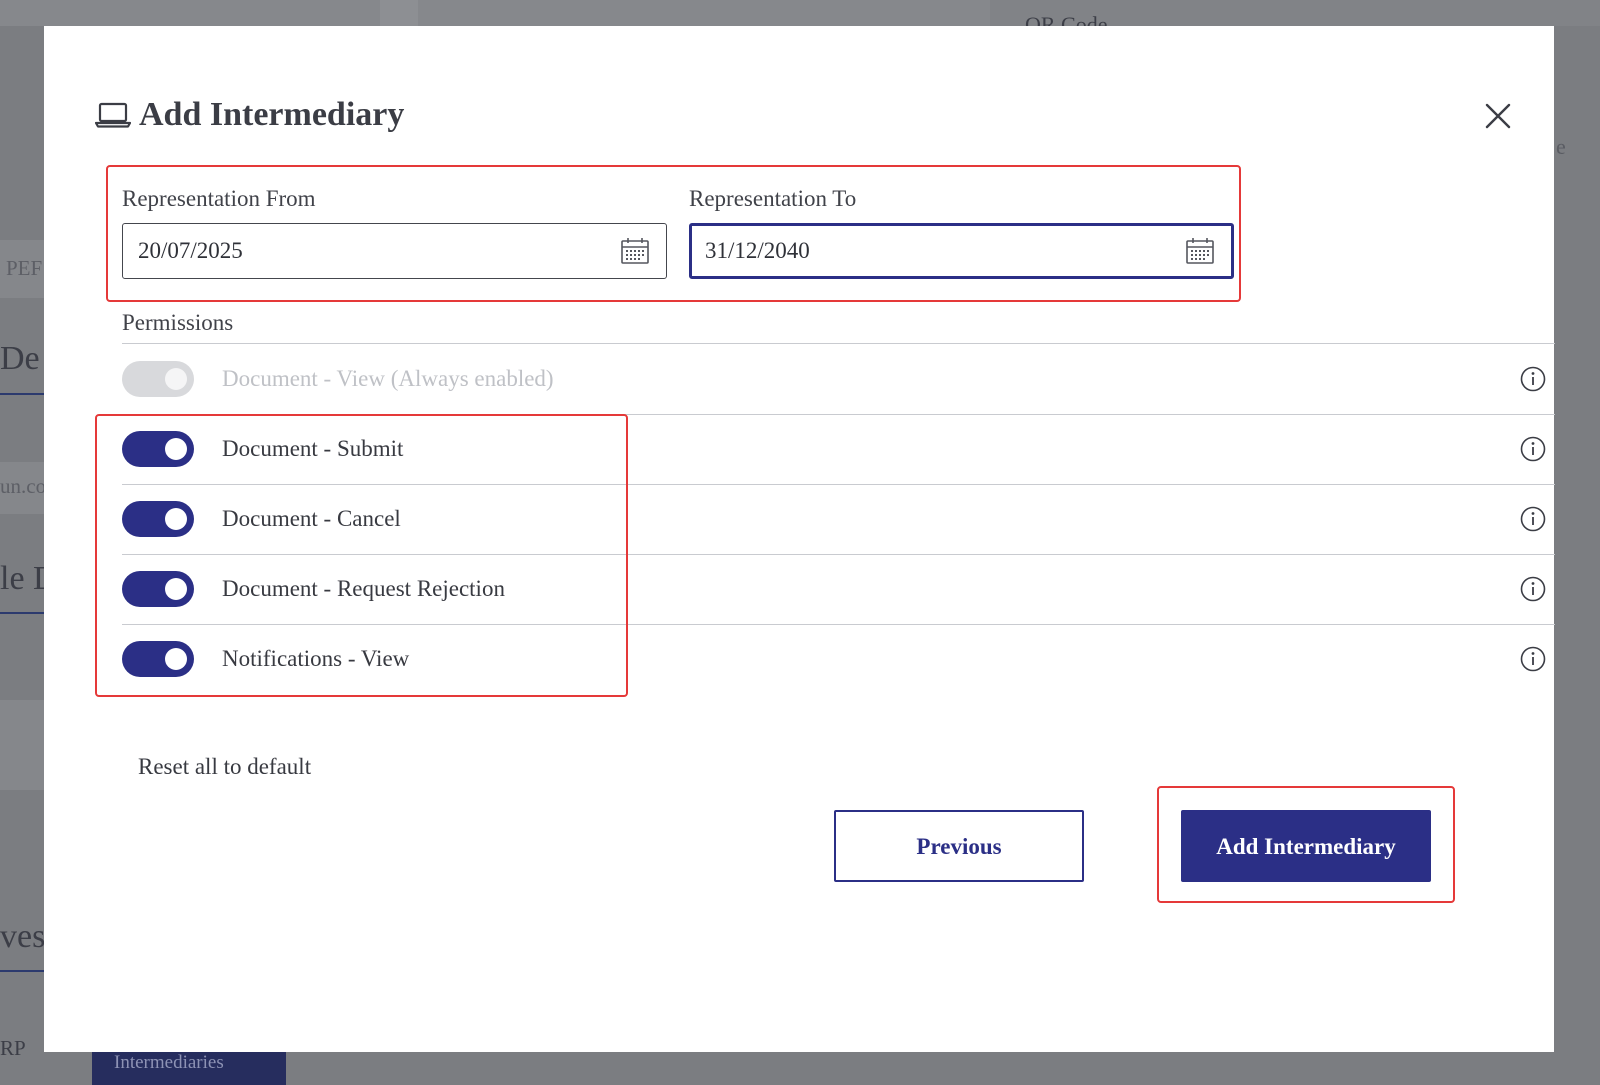 This screenshot has width=1600, height=1085. I want to click on close-icon, so click(1498, 116).